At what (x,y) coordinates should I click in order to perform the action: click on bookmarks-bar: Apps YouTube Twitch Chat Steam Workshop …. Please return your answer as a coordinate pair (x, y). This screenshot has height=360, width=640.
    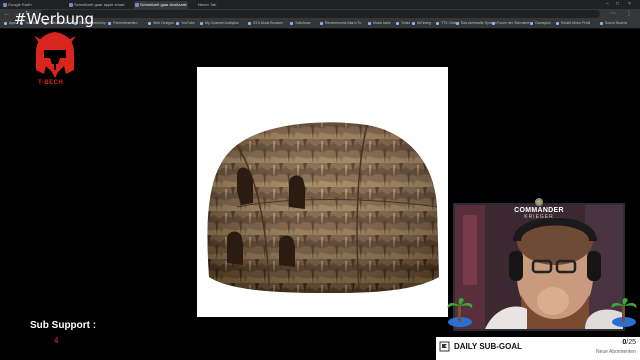
    Looking at the image, I should click on (320, 24).